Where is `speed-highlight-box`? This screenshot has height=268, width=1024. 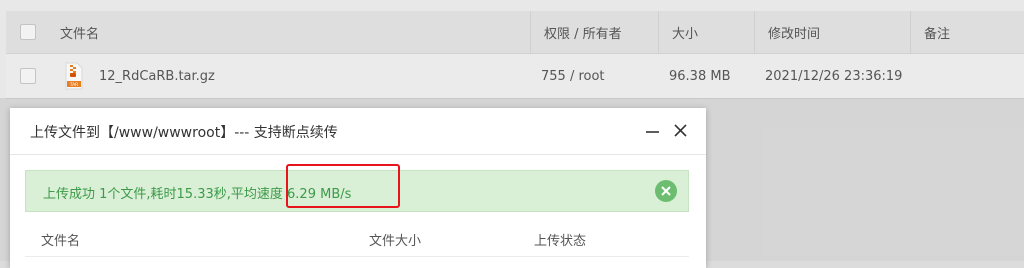
speed-highlight-box is located at coordinates (343, 186).